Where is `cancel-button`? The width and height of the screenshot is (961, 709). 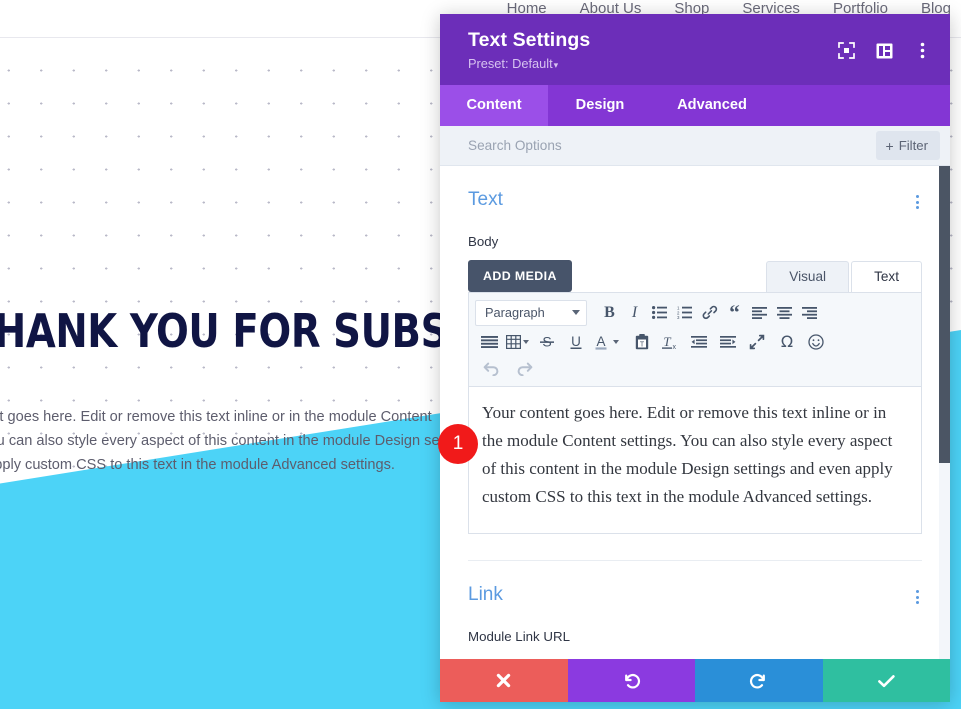
cancel-button is located at coordinates (504, 680).